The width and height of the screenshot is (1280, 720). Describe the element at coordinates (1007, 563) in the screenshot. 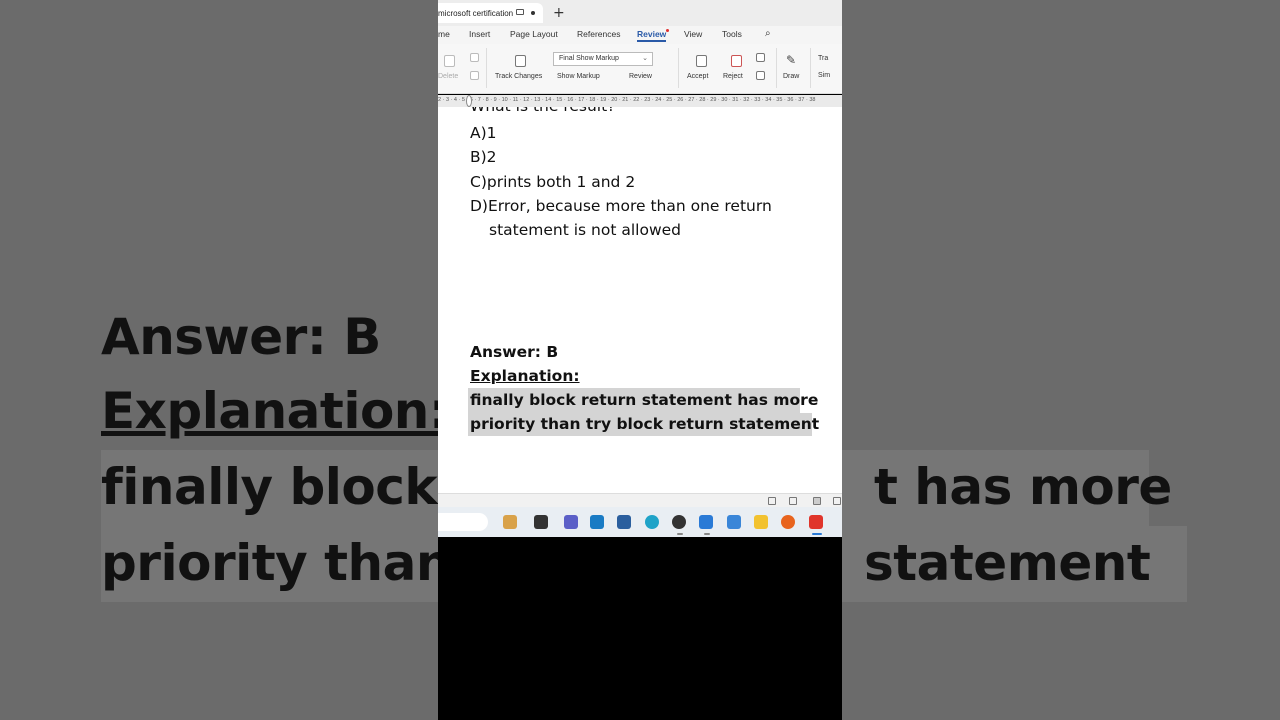

I see `bg-explanation-line2-right: statement` at that location.